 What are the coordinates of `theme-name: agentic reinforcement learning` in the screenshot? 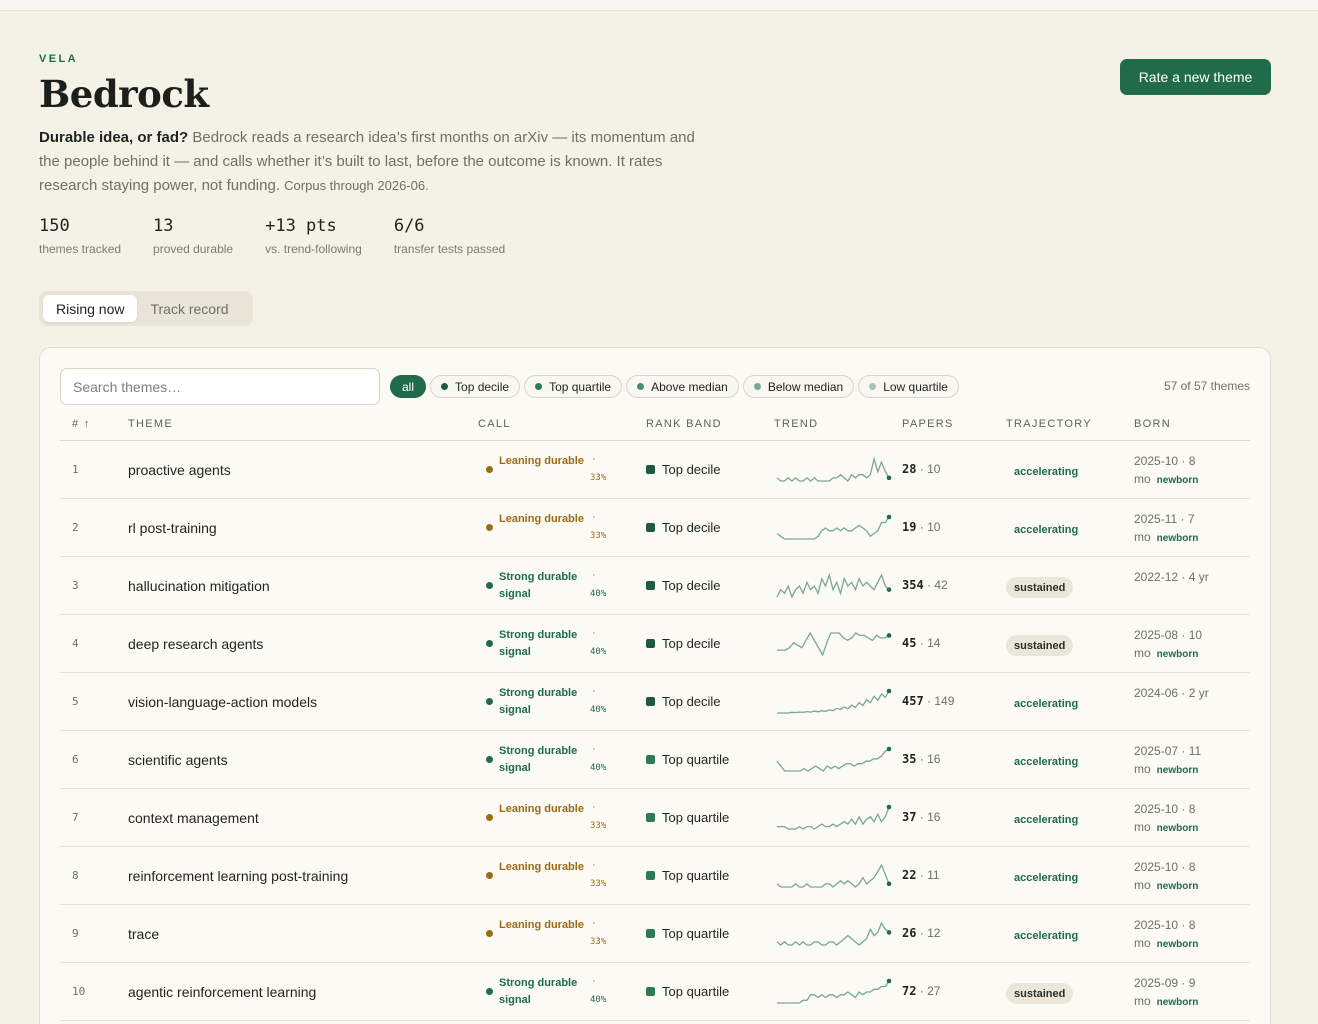 It's located at (222, 992).